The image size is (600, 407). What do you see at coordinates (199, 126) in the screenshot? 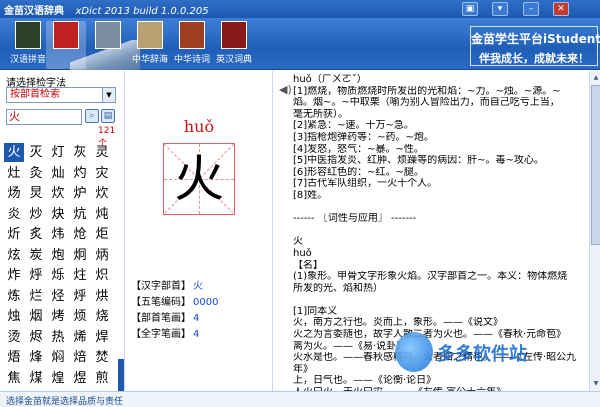
I see `pinyin: huǒ` at bounding box center [199, 126].